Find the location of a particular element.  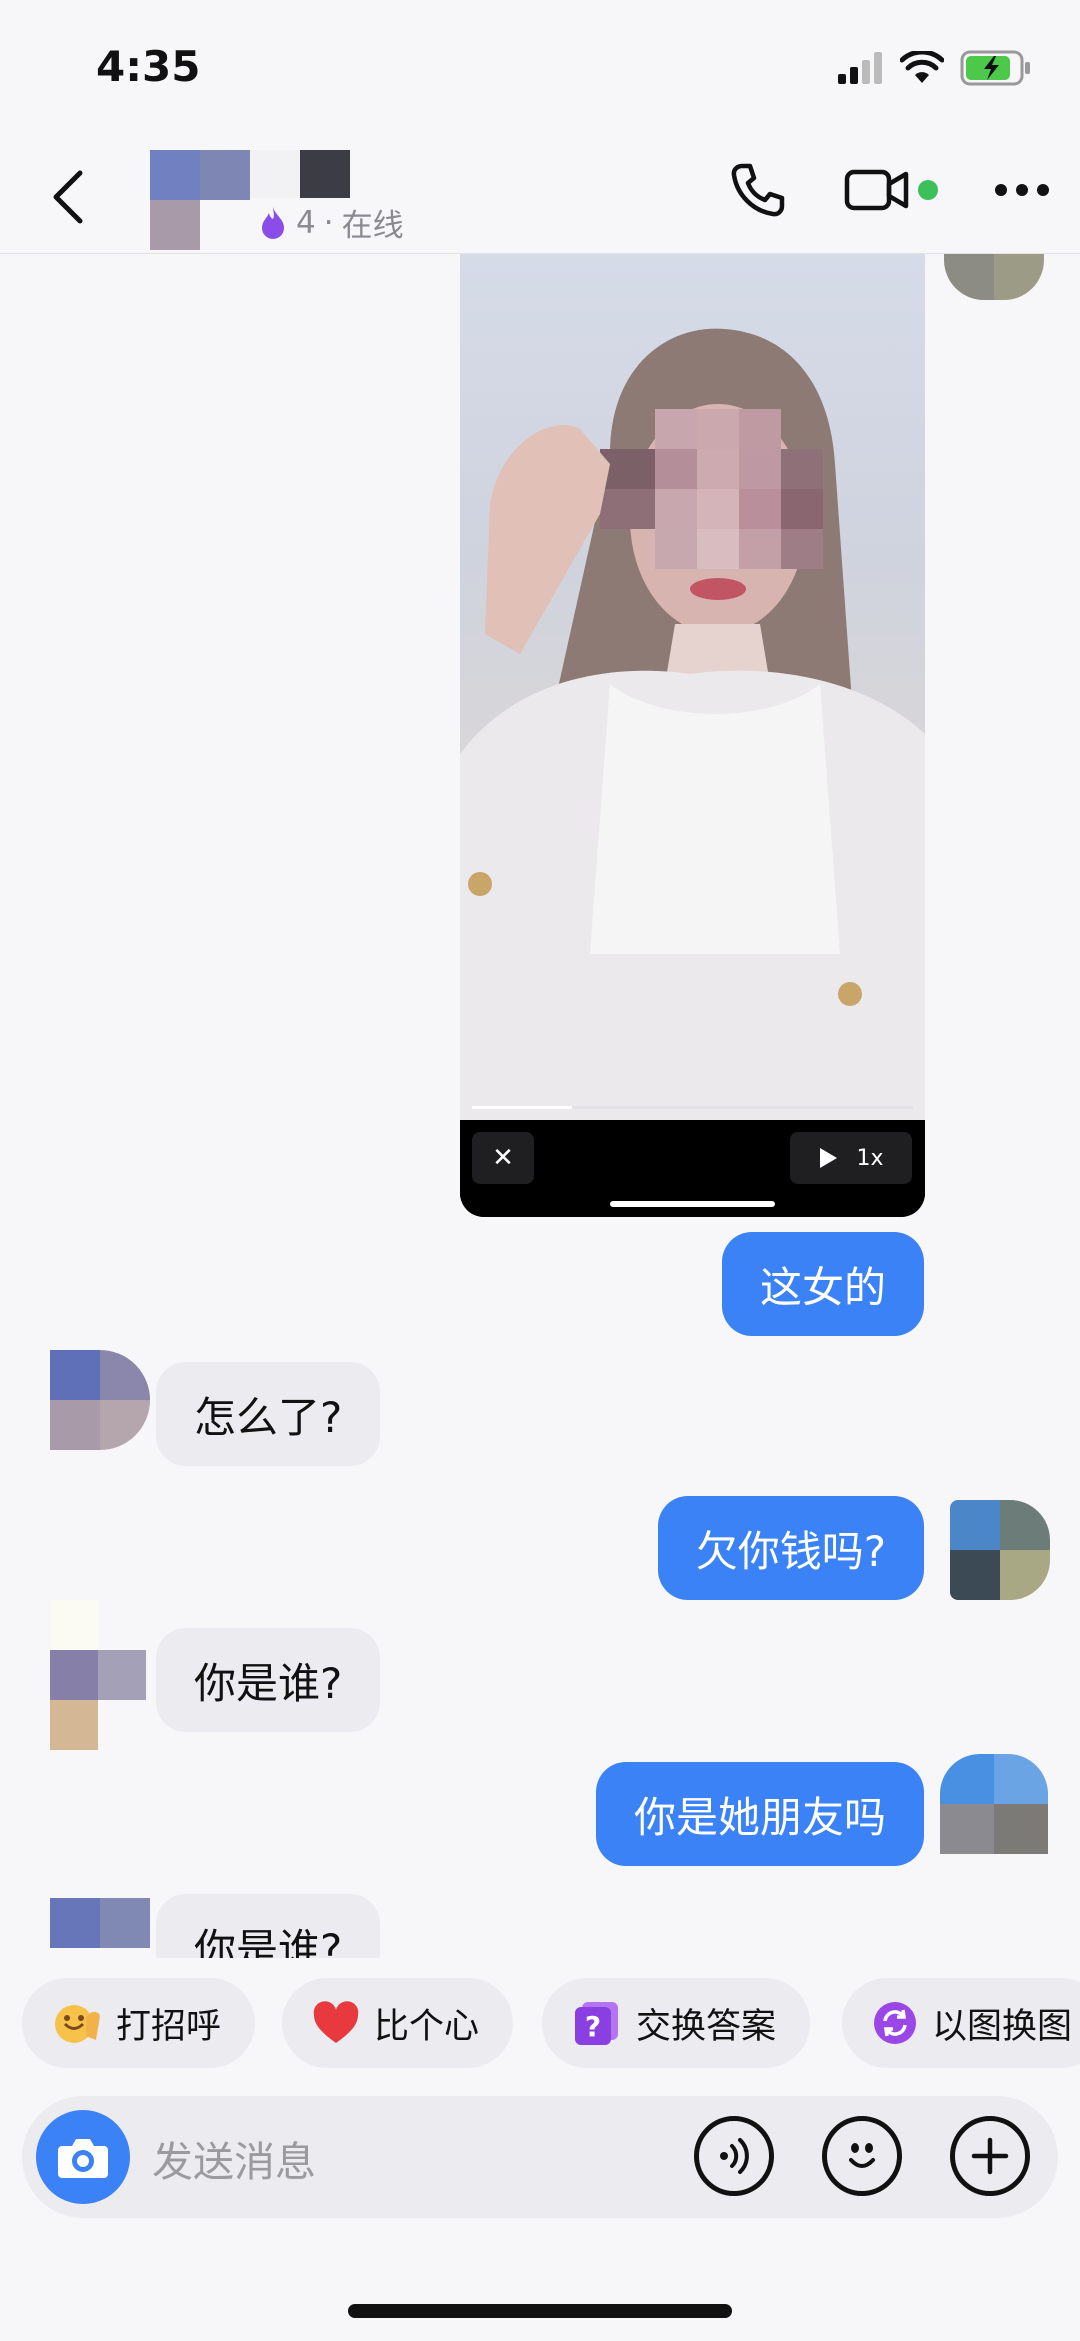

chip-label: 以图换图 is located at coordinates (1002, 2026).